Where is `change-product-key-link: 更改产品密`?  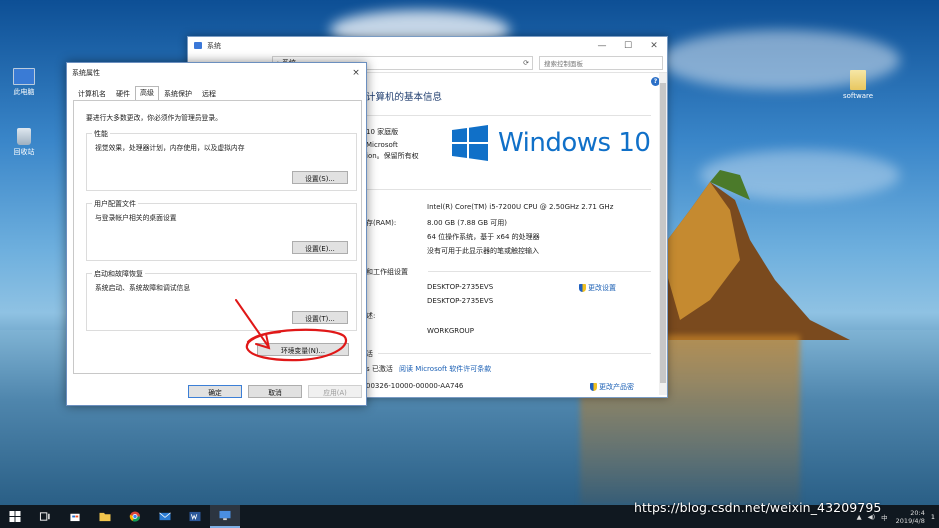 change-product-key-link: 更改产品密 is located at coordinates (612, 387).